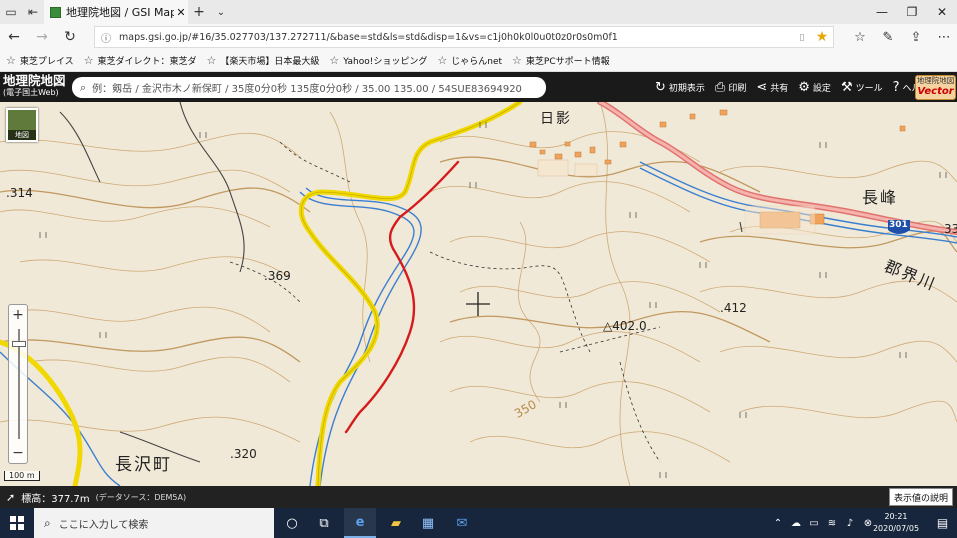 The image size is (957, 538). Describe the element at coordinates (916, 37) in the screenshot. I see `share-icon: ⇪` at that location.